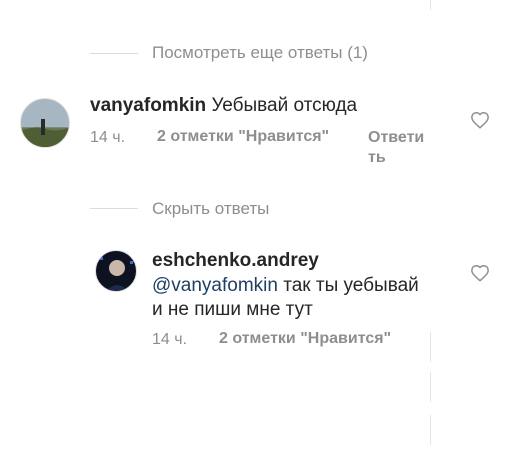 The width and height of the screenshot is (520, 455). I want to click on comment-username: vanyafomkin, so click(148, 105).